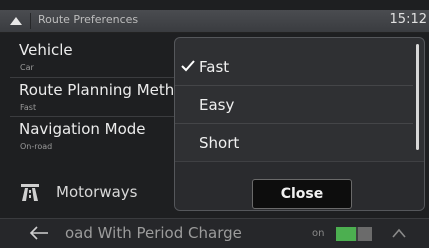  Describe the element at coordinates (214, 67) in the screenshot. I see `option-label: Fast` at that location.